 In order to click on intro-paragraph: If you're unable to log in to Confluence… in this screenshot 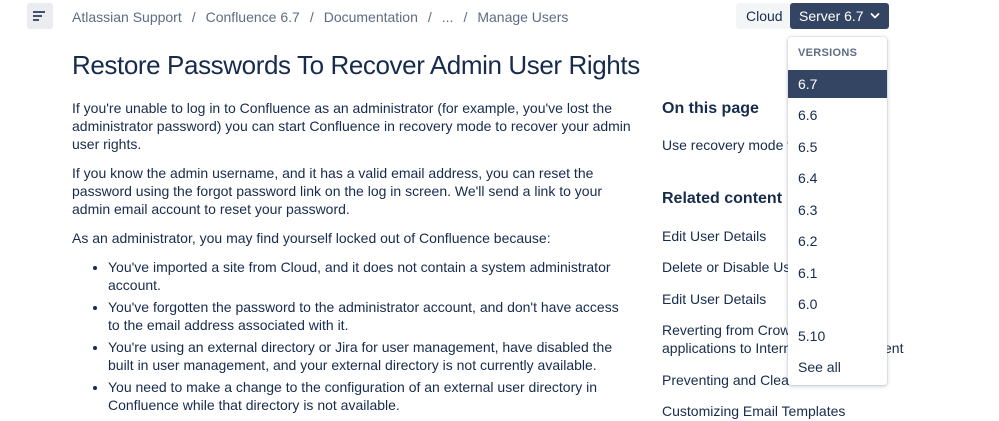, I will do `click(351, 126)`.